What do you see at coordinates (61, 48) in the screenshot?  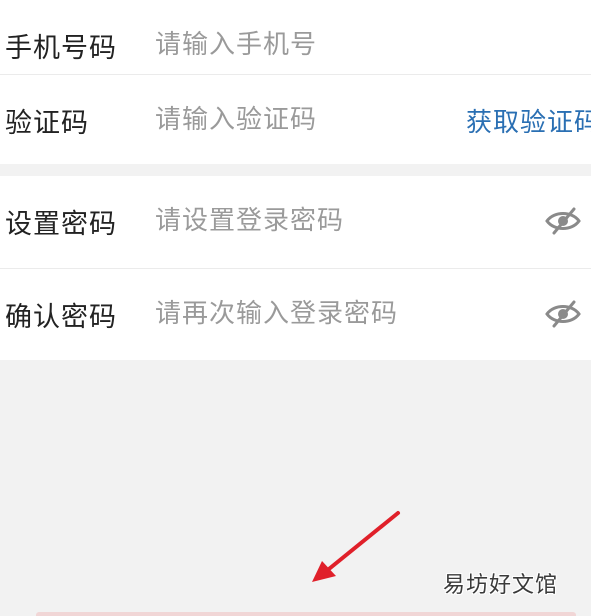 I see `phone-label: 手机号码` at bounding box center [61, 48].